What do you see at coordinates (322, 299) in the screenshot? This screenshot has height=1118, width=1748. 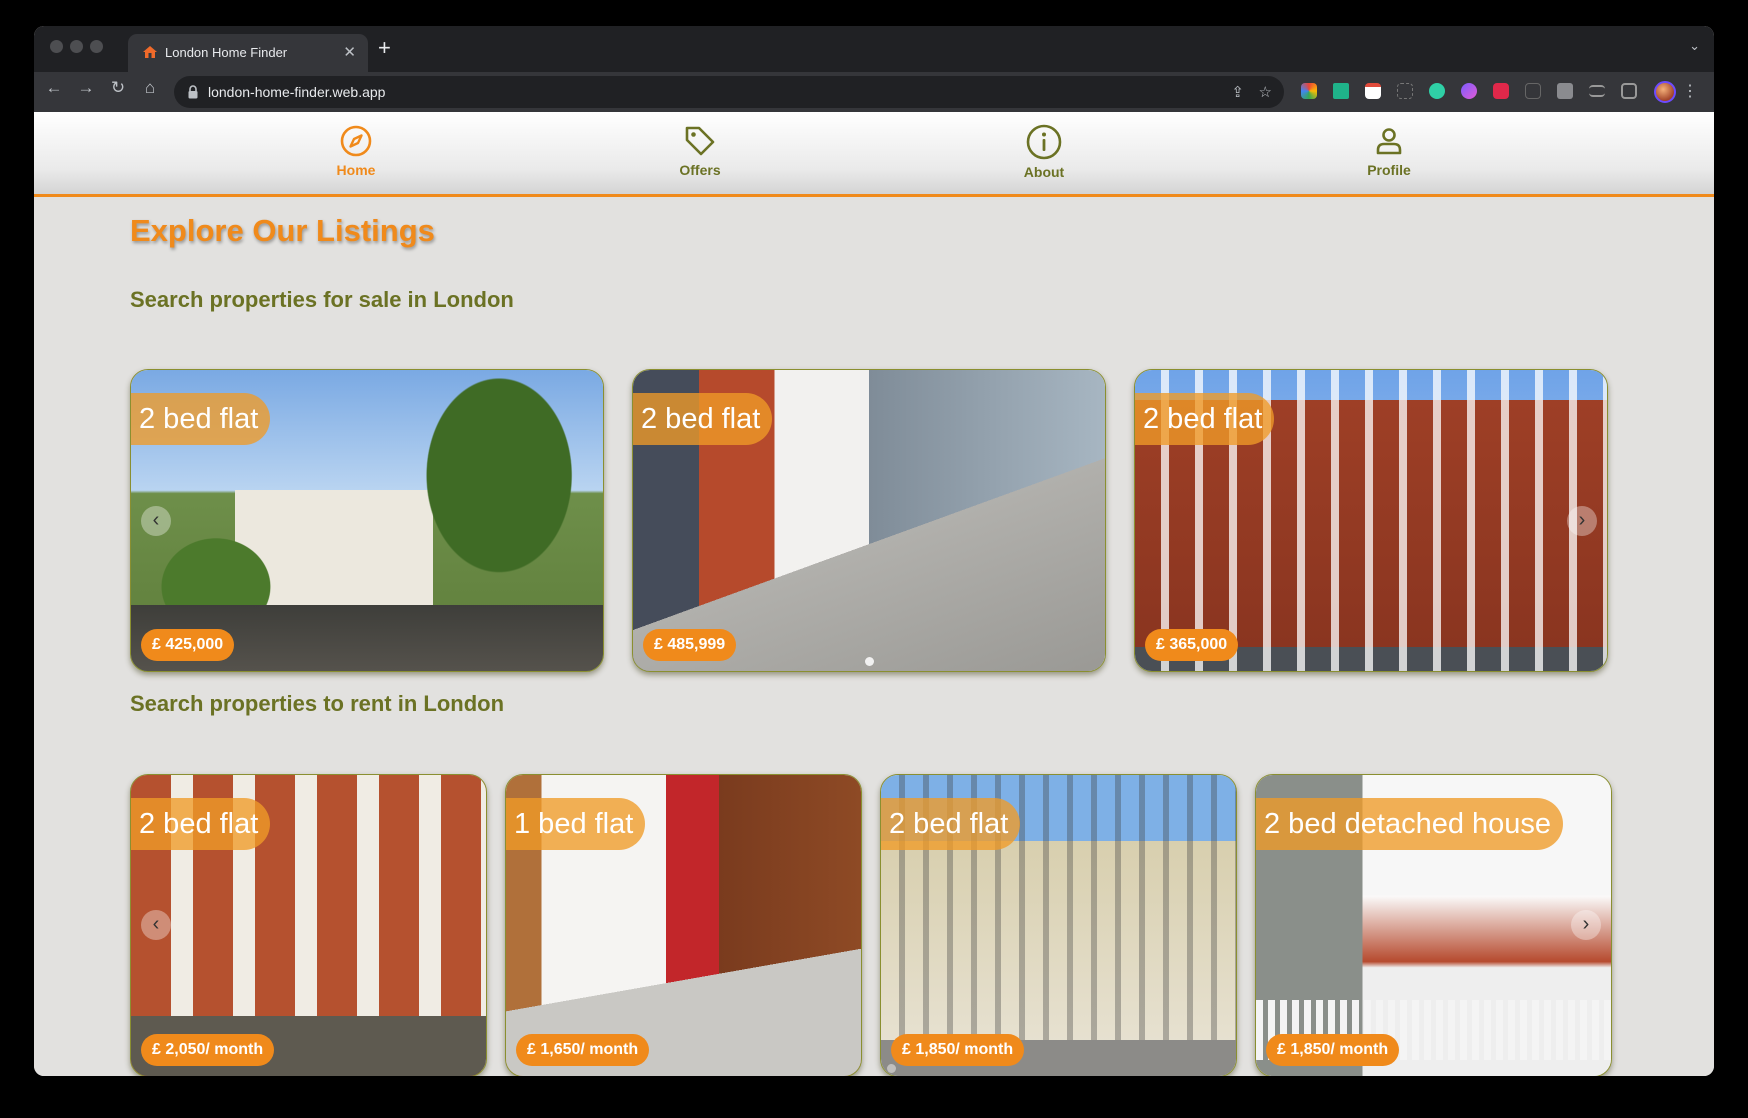 I see `sale-section-heading: Search properties for sale in London` at bounding box center [322, 299].